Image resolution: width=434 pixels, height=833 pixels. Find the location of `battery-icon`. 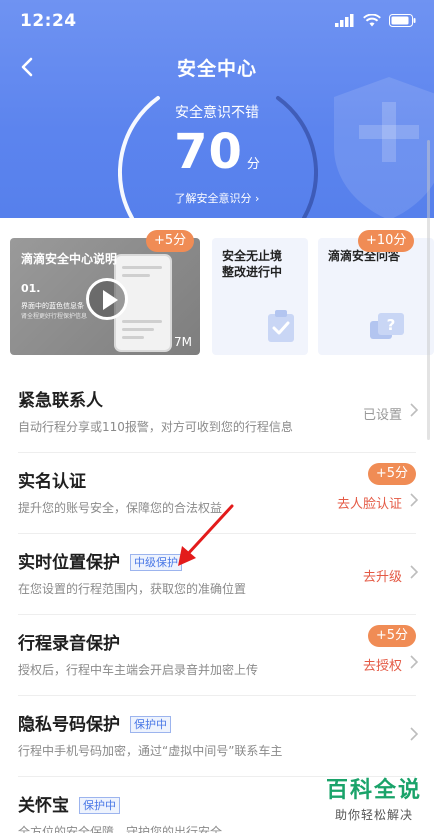

battery-icon is located at coordinates (402, 20).